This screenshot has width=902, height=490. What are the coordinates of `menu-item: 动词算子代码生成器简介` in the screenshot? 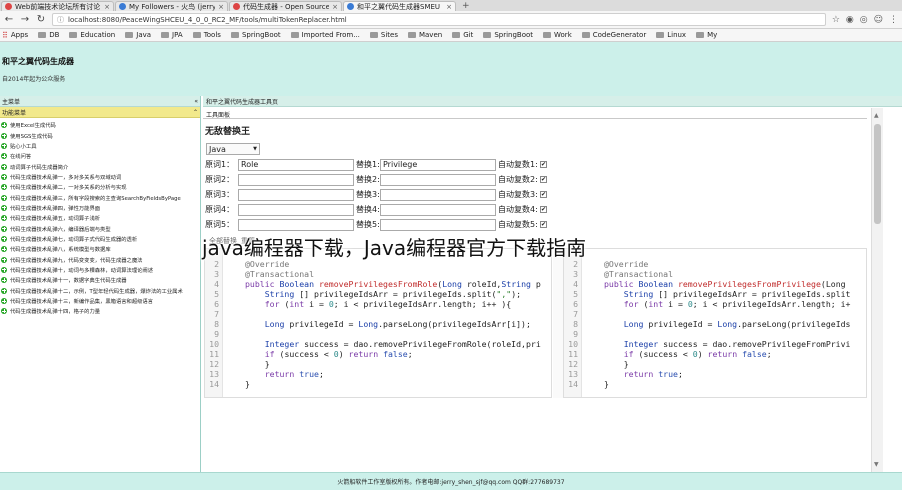 It's located at (100, 166).